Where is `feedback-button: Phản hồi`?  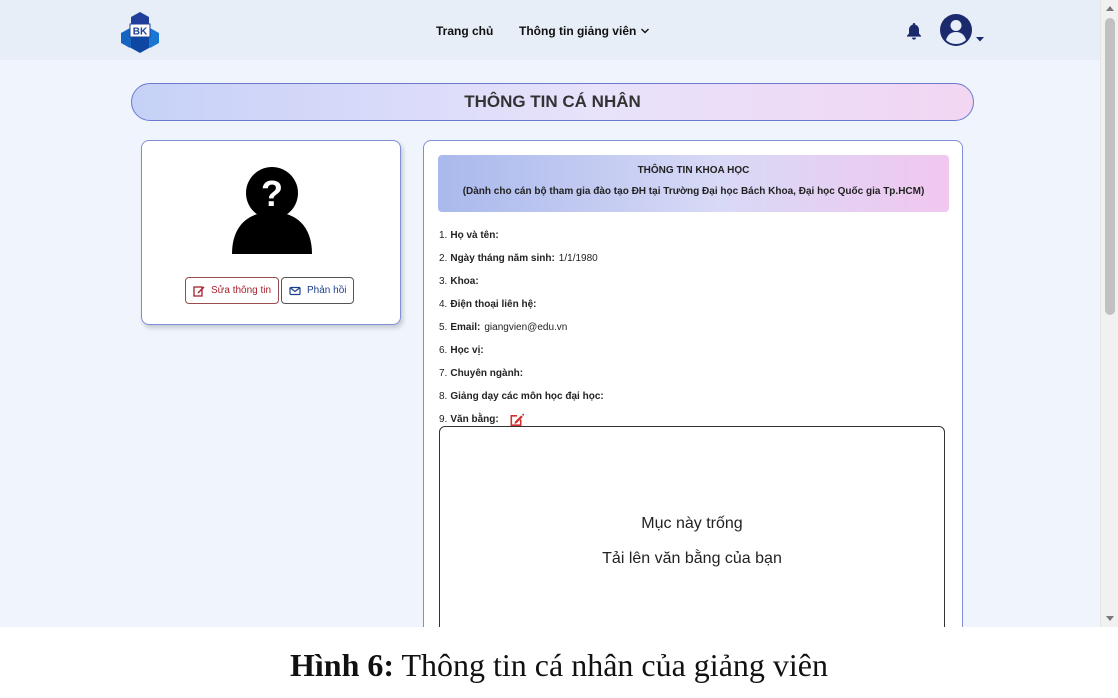 feedback-button: Phản hồi is located at coordinates (318, 290).